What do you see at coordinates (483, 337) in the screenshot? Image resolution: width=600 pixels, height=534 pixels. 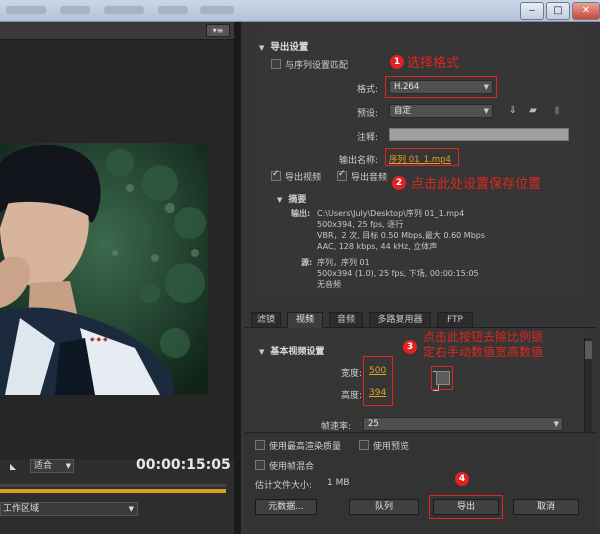 I see `annotation-text-3a: 点击此按钮去除比例锁` at bounding box center [483, 337].